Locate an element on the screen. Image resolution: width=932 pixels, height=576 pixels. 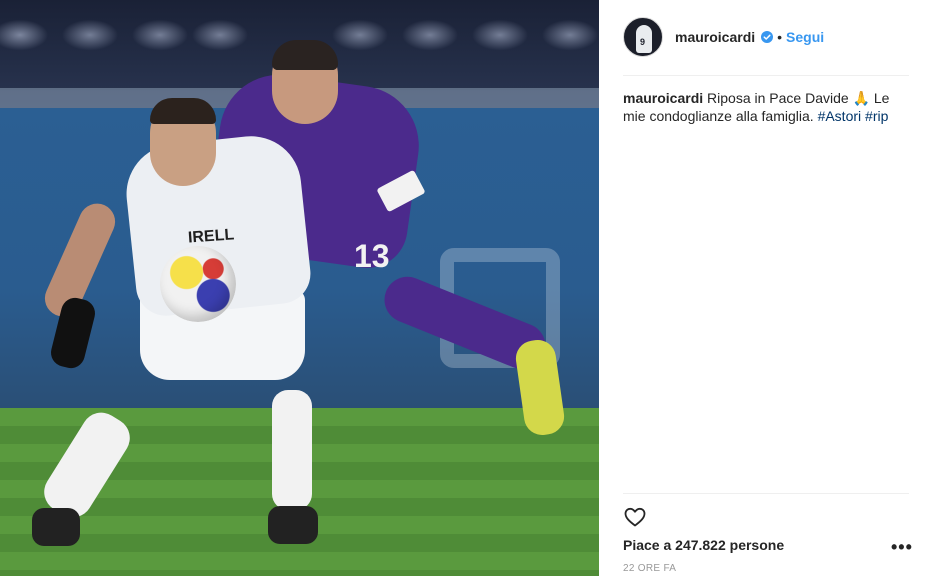
username-link: mauroicardi is located at coordinates (715, 37).